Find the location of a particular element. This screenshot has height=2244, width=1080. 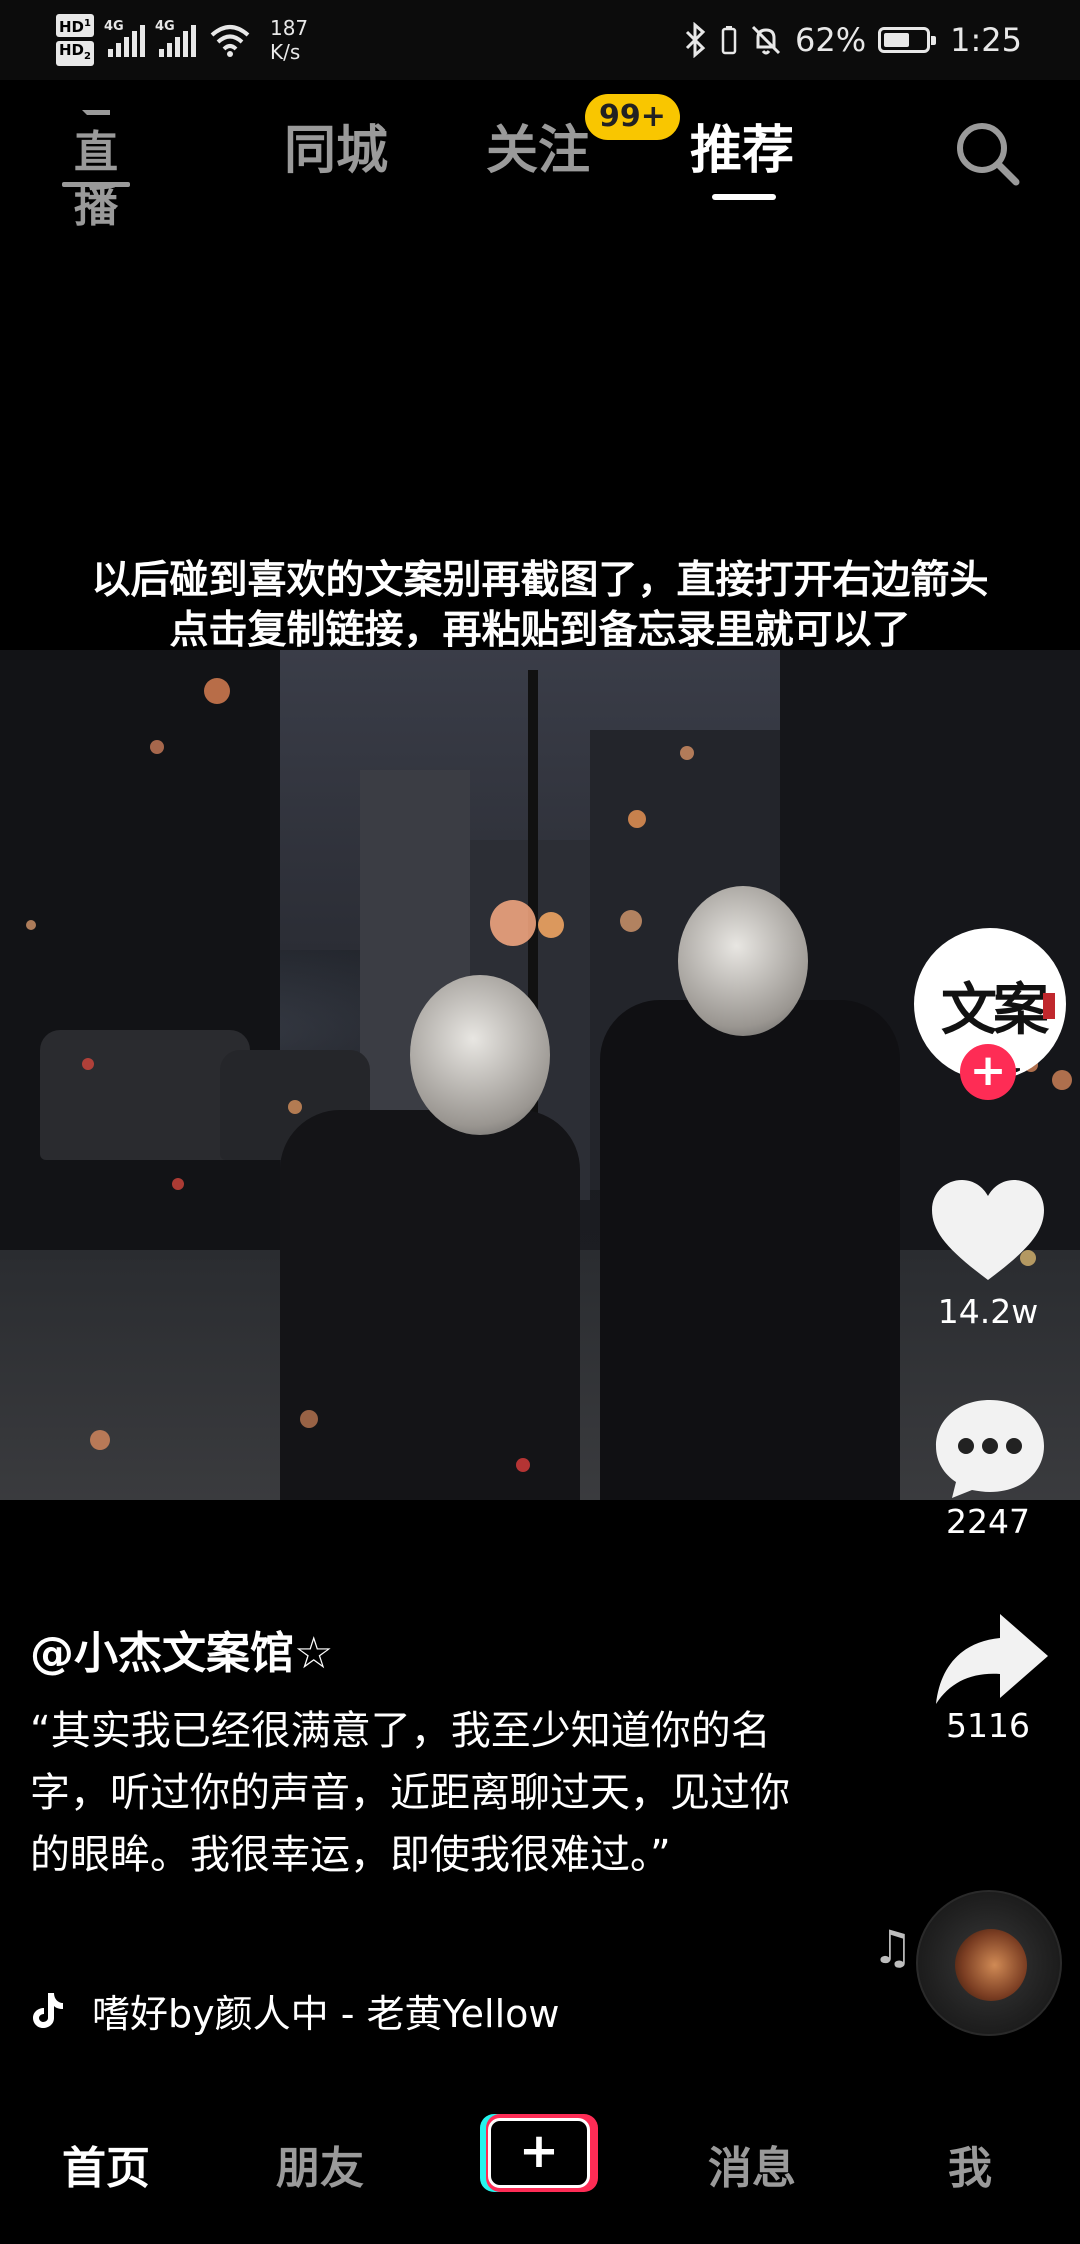

tab-friends: 朋友 is located at coordinates (320, 2164).